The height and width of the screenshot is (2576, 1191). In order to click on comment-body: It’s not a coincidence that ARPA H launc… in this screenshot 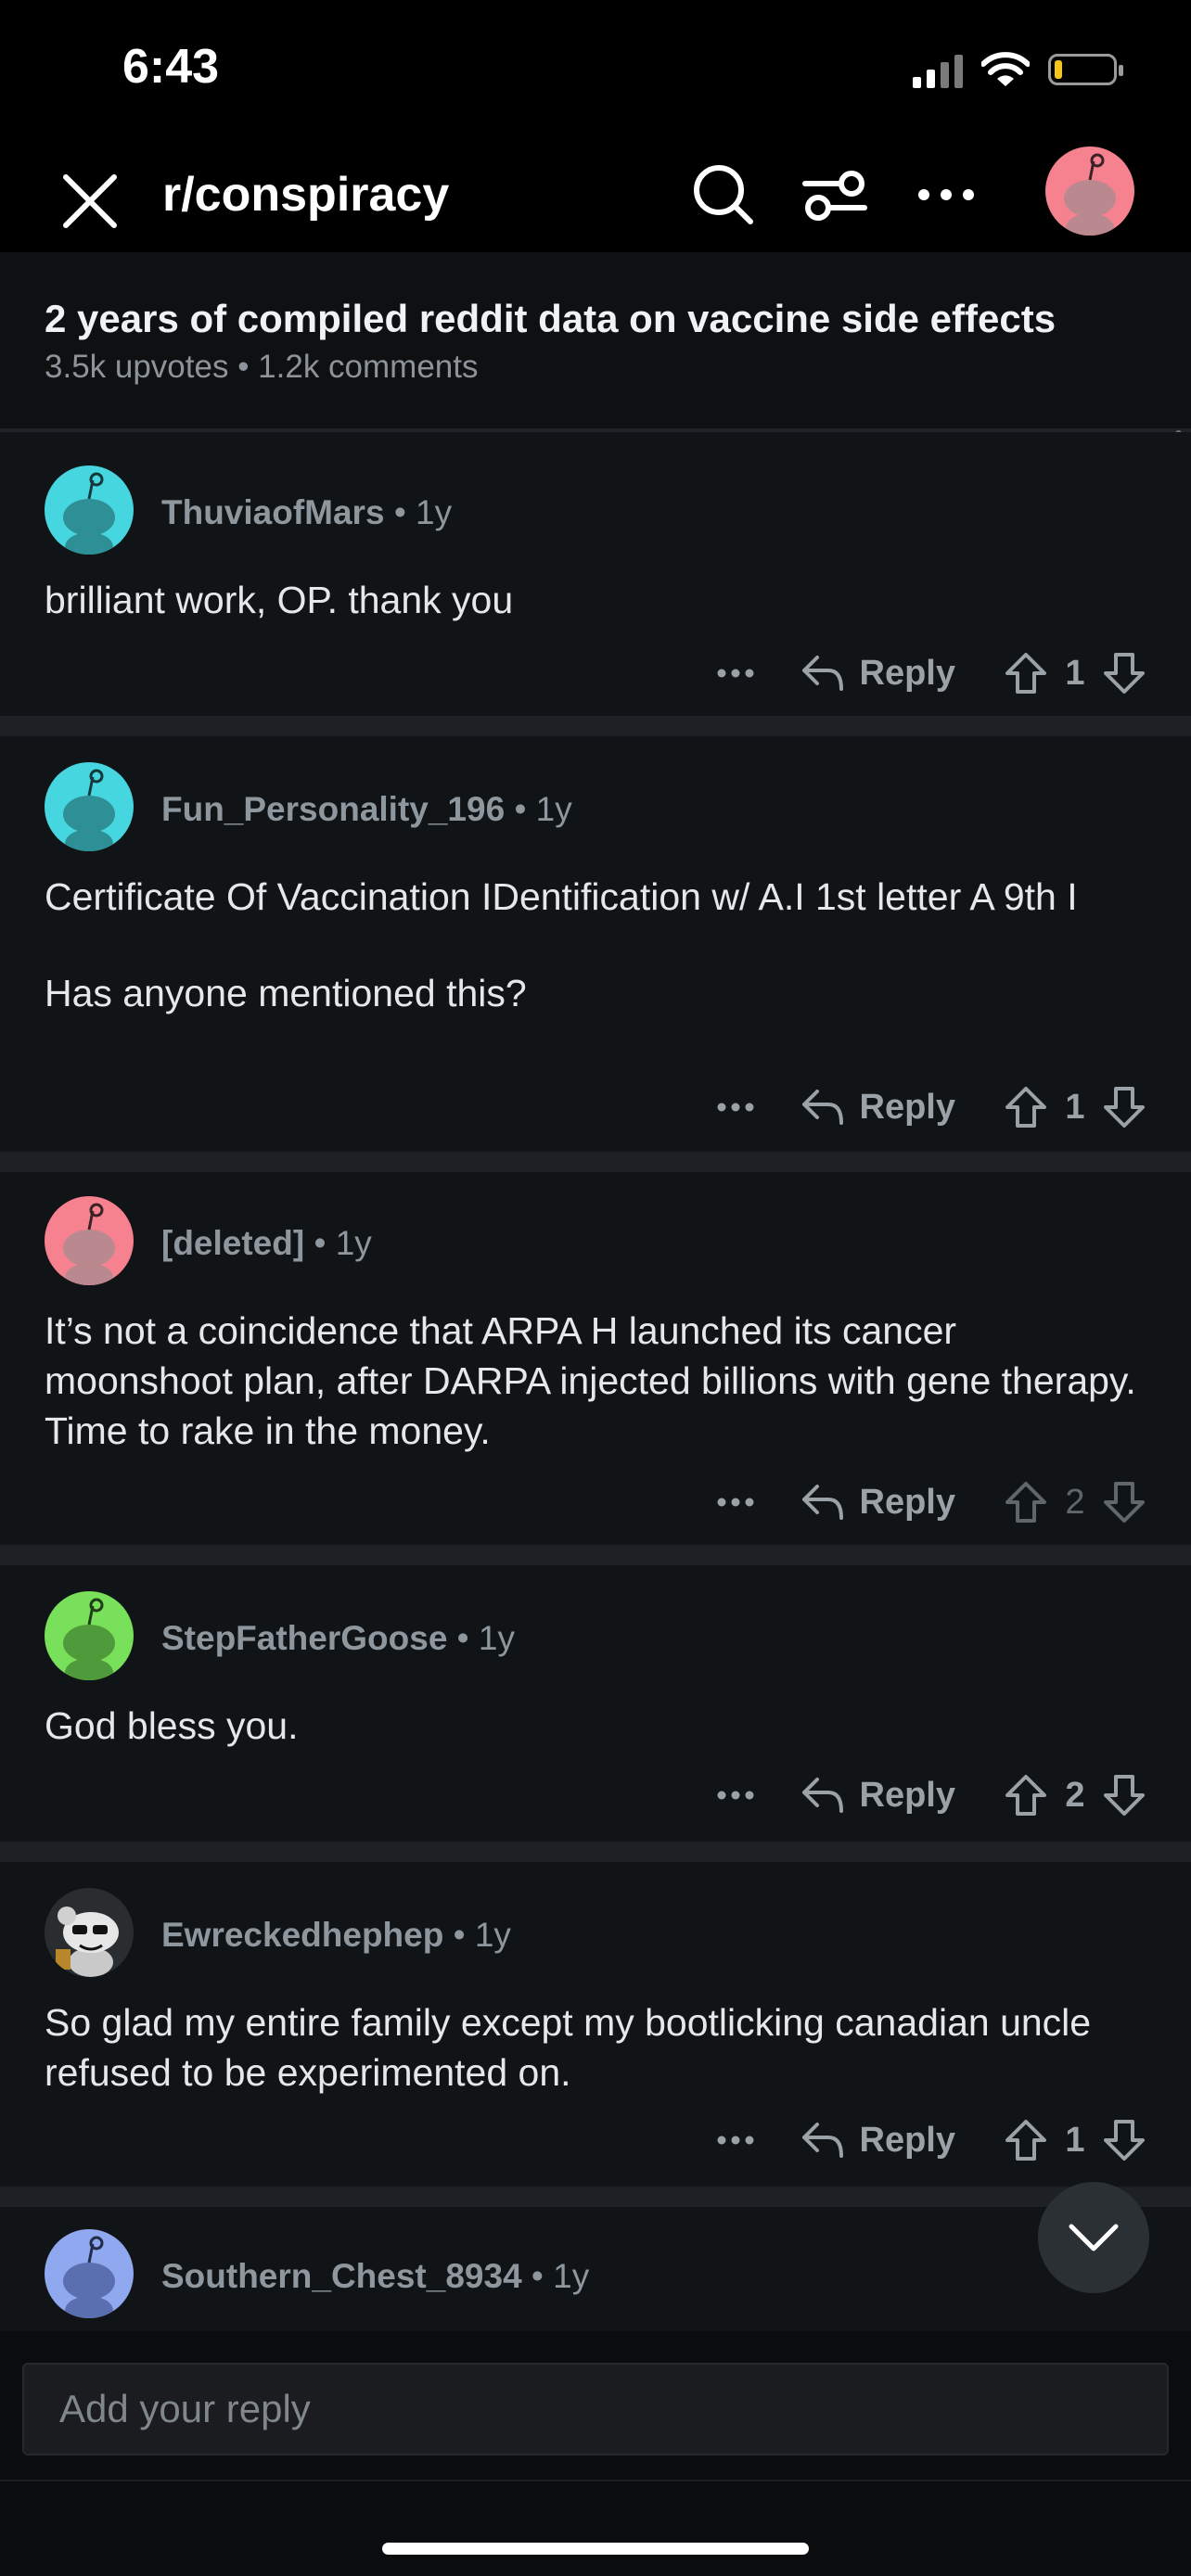, I will do `click(590, 1380)`.